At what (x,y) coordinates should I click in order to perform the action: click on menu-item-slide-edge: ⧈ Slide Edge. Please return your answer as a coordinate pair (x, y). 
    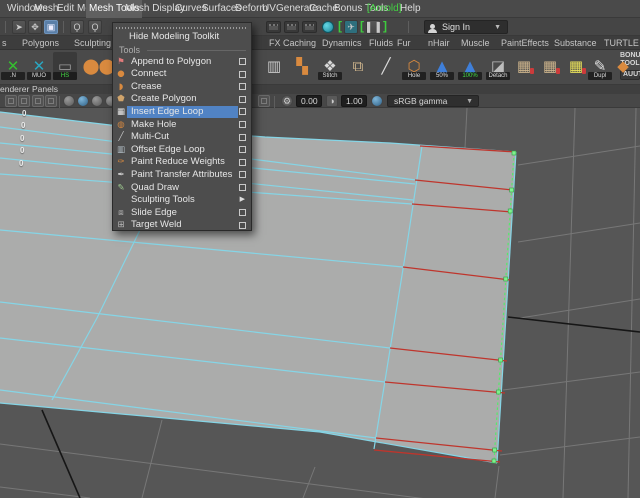
    Looking at the image, I should click on (182, 213).